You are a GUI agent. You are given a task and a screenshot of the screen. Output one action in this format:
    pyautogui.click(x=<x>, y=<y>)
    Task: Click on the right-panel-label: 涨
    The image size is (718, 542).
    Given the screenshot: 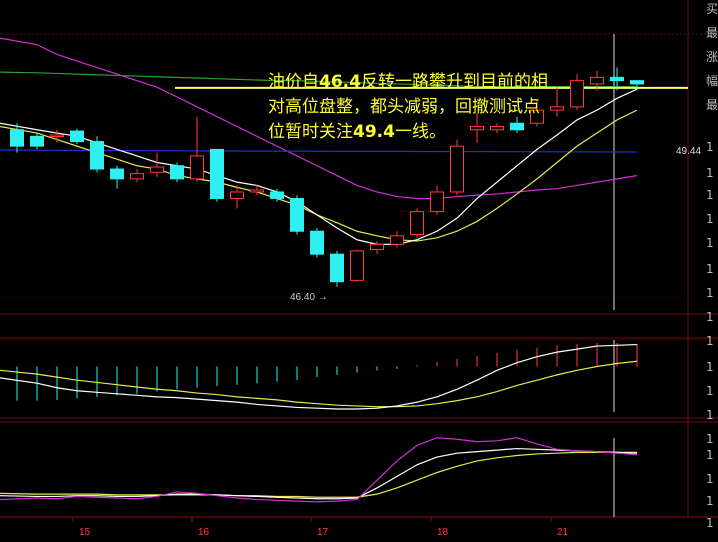 What is the action you would take?
    pyautogui.click(x=712, y=57)
    